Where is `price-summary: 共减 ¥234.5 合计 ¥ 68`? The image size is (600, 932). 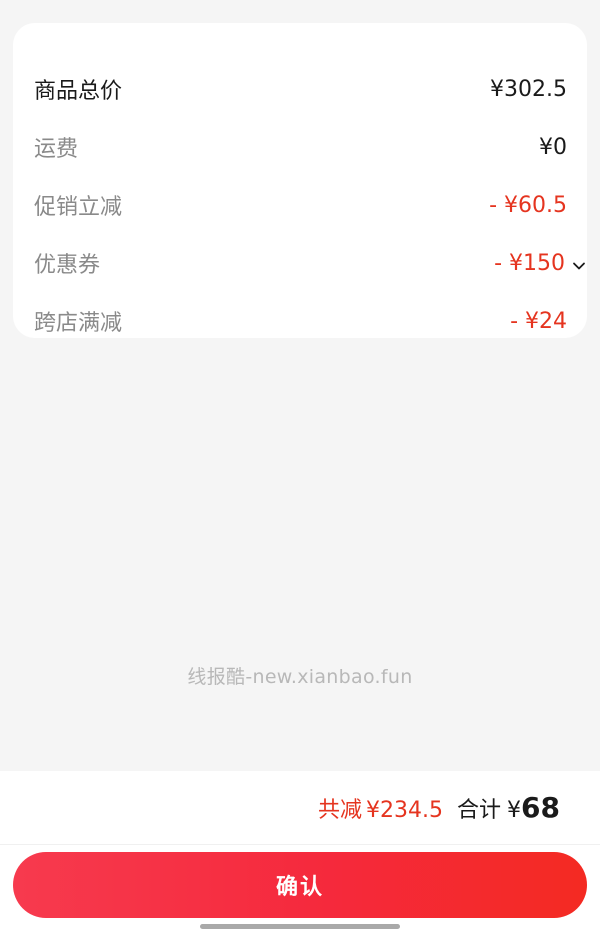 price-summary: 共减 ¥234.5 合计 ¥ 68 is located at coordinates (439, 807).